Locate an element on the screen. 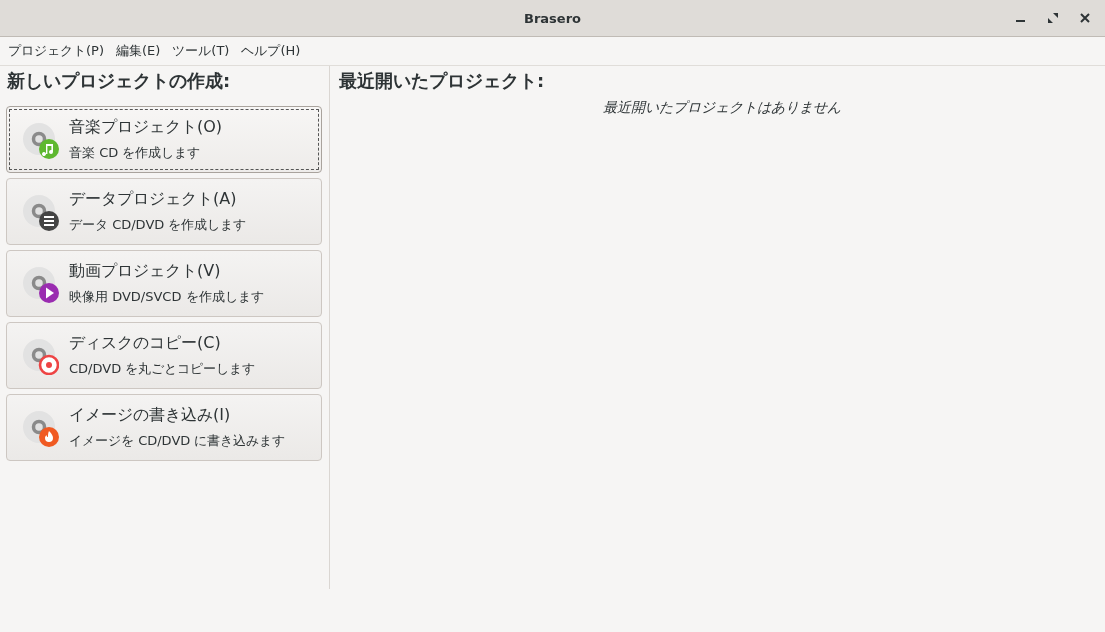 The image size is (1105, 632). menu-item: プロジェクト(P) is located at coordinates (56, 51).